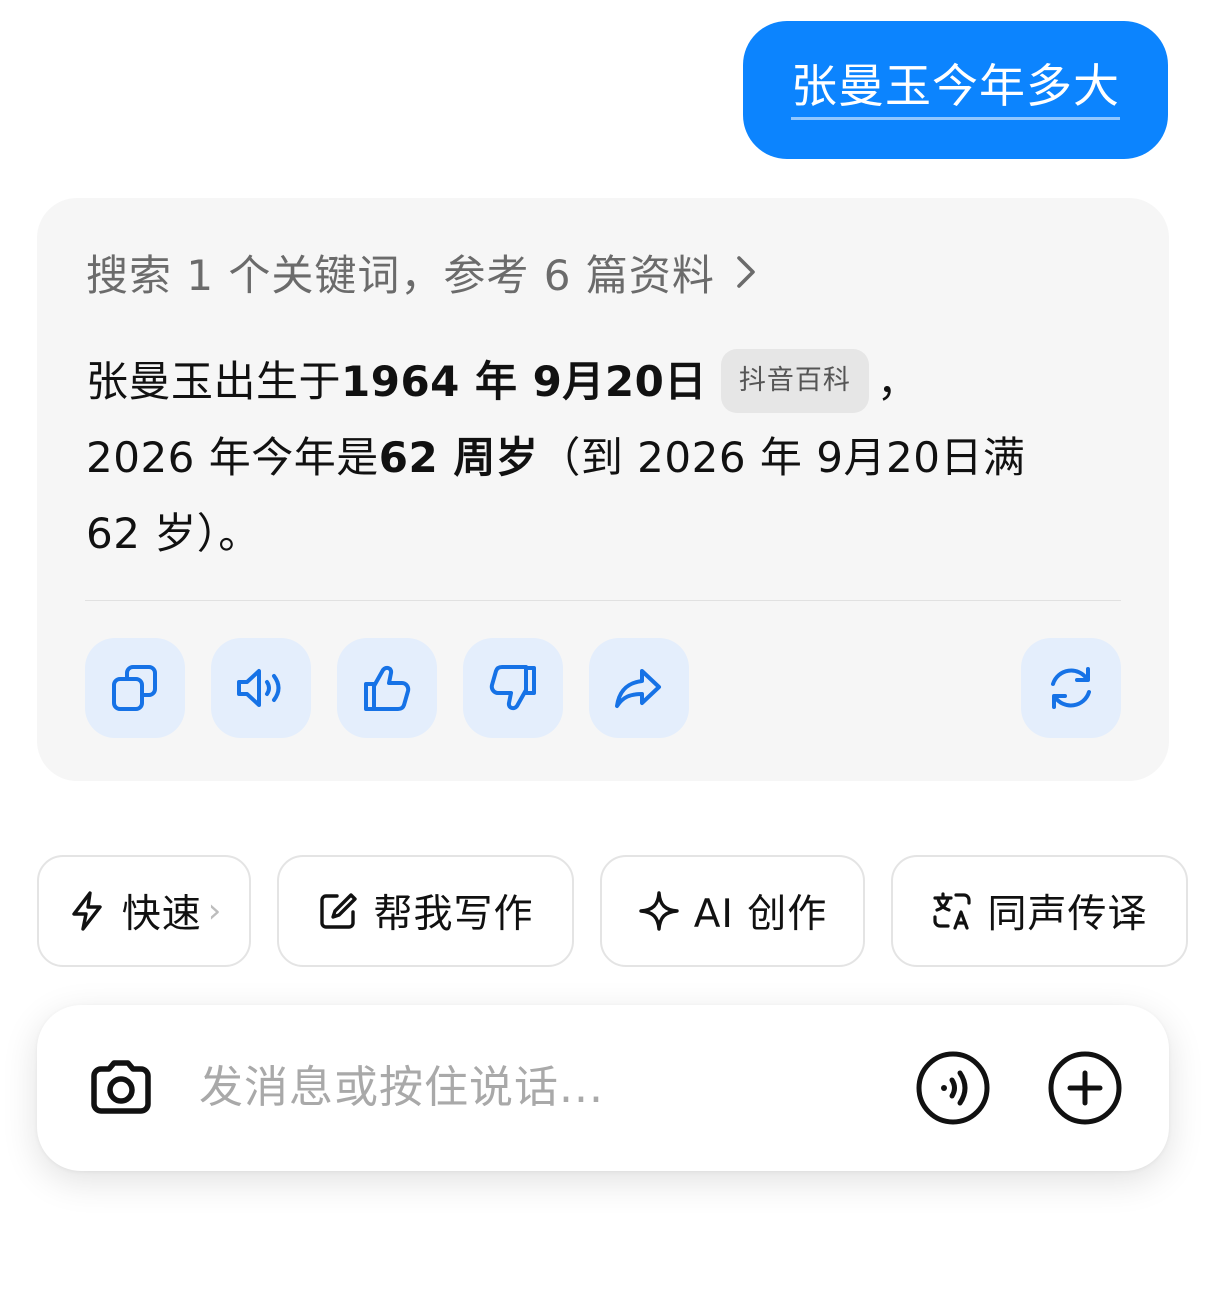 Image resolution: width=1206 pixels, height=1310 pixels. I want to click on thumbs-down-icon, so click(512, 688).